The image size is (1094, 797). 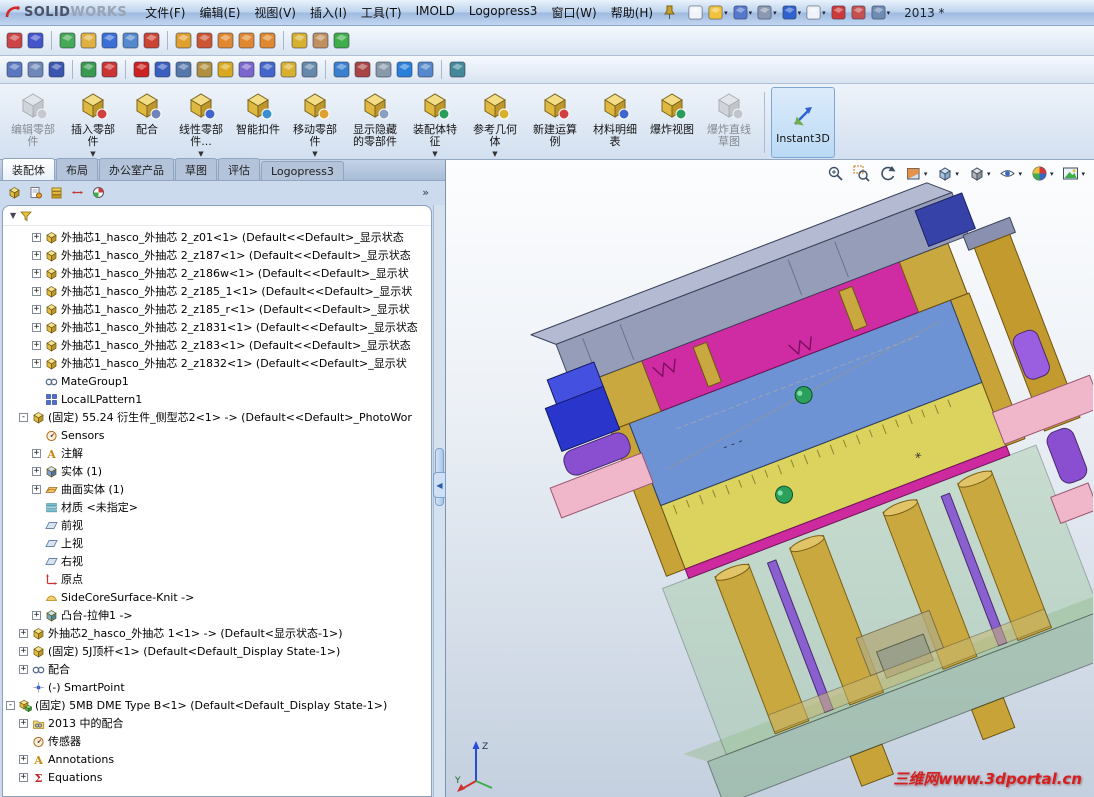 I want to click on tab-logopress3: Logopress3, so click(x=302, y=170).